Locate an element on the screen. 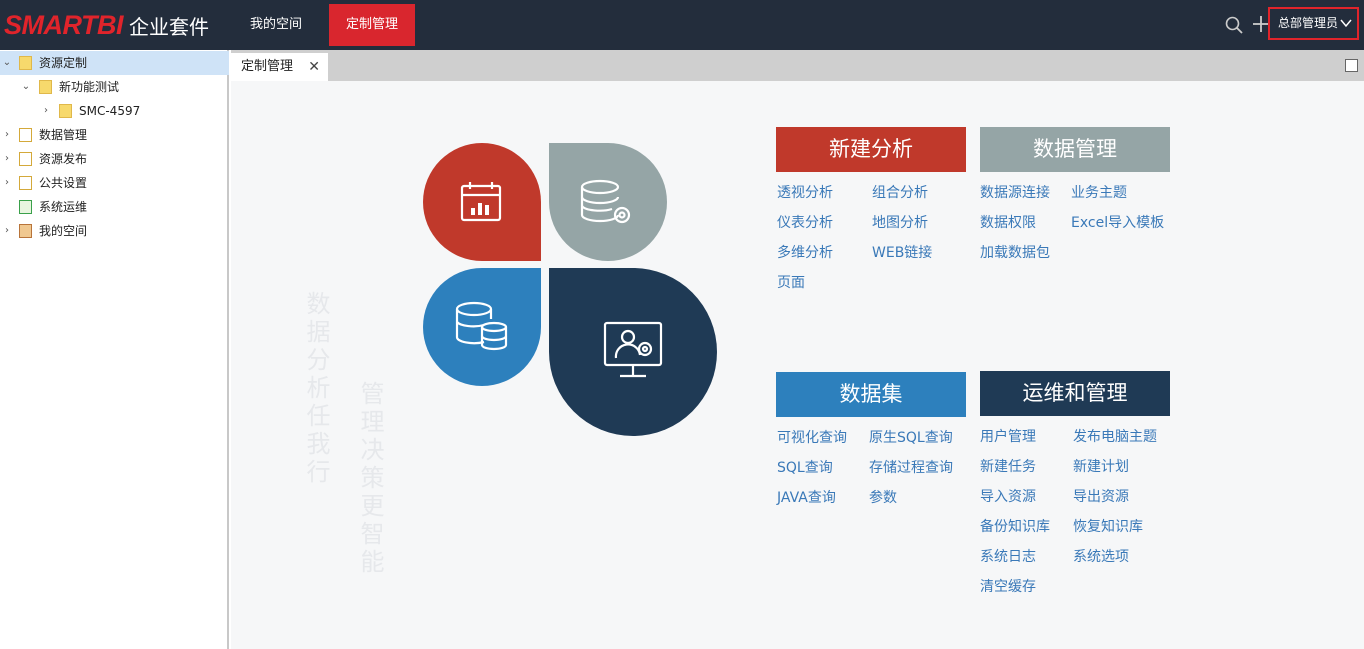 Image resolution: width=1364 pixels, height=649 pixels. tree-item-smc-4597: › SMC-4597 is located at coordinates (114, 111).